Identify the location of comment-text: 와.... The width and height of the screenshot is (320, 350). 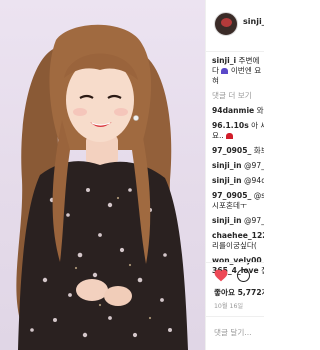
(260, 110).